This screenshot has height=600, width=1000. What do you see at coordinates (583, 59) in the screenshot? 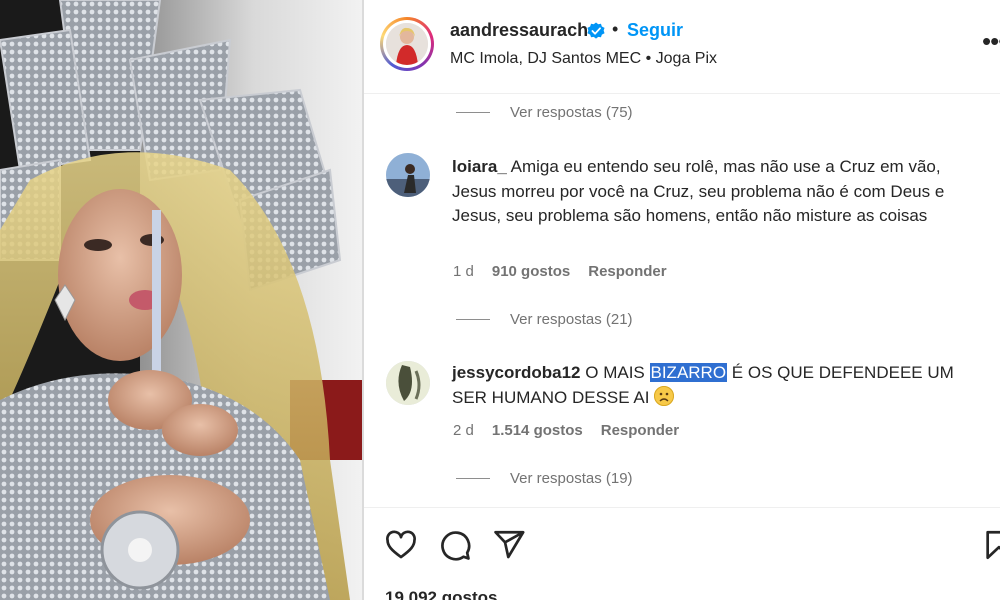
I see `audio-track: MC Imola, DJ Santos MEC • Joga Pix` at bounding box center [583, 59].